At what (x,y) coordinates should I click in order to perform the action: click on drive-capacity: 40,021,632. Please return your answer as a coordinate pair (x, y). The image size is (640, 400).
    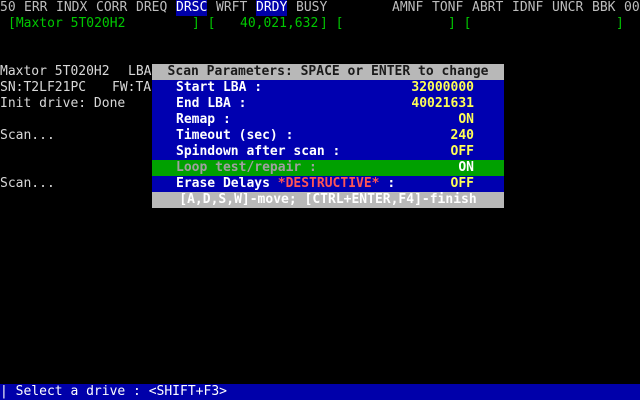
    Looking at the image, I should click on (279, 23).